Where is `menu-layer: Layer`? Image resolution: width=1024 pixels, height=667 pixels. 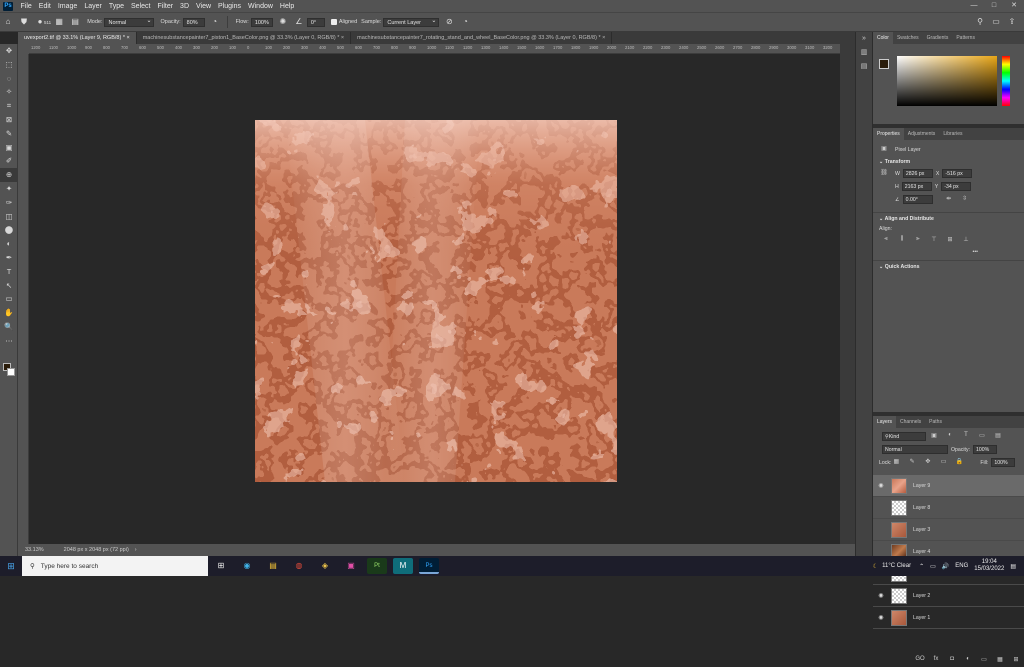
menu-layer: Layer is located at coordinates (93, 6).